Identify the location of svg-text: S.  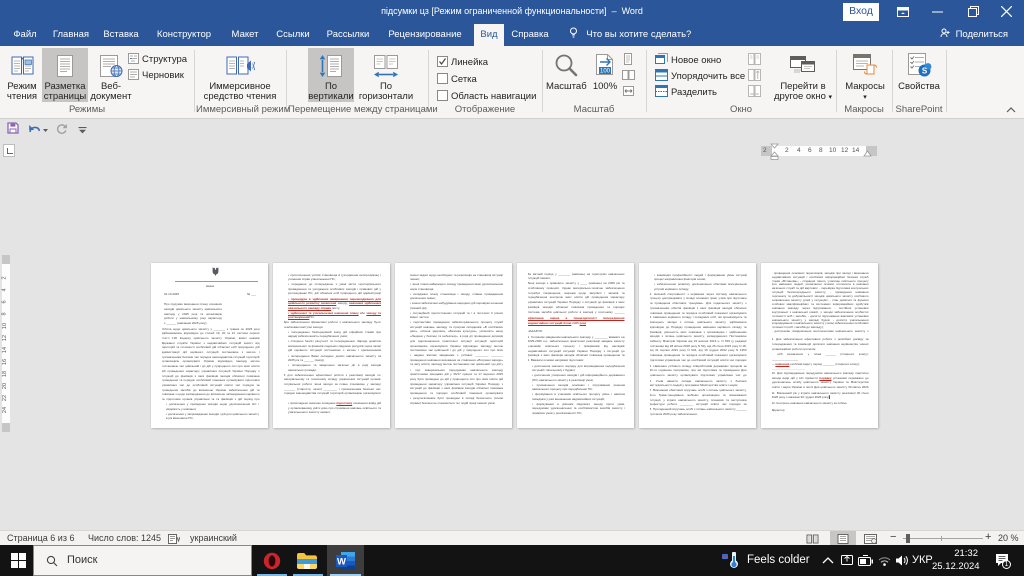
(925, 70).